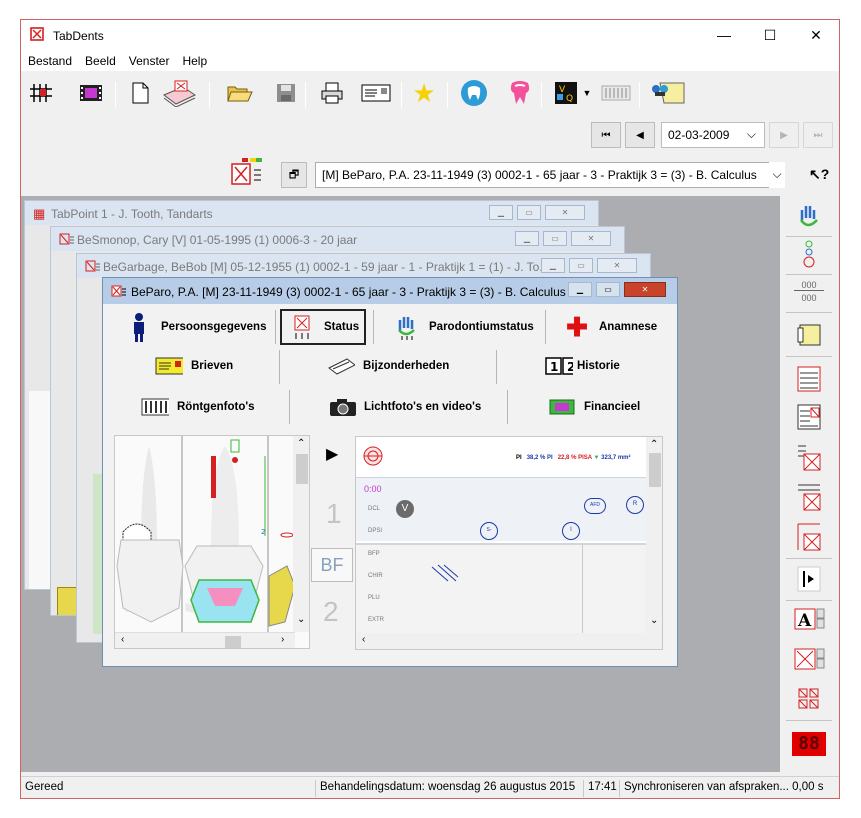 This screenshot has height=818, width=861. Describe the element at coordinates (770, 35) in the screenshot. I see `maximize-button: ☐` at that location.